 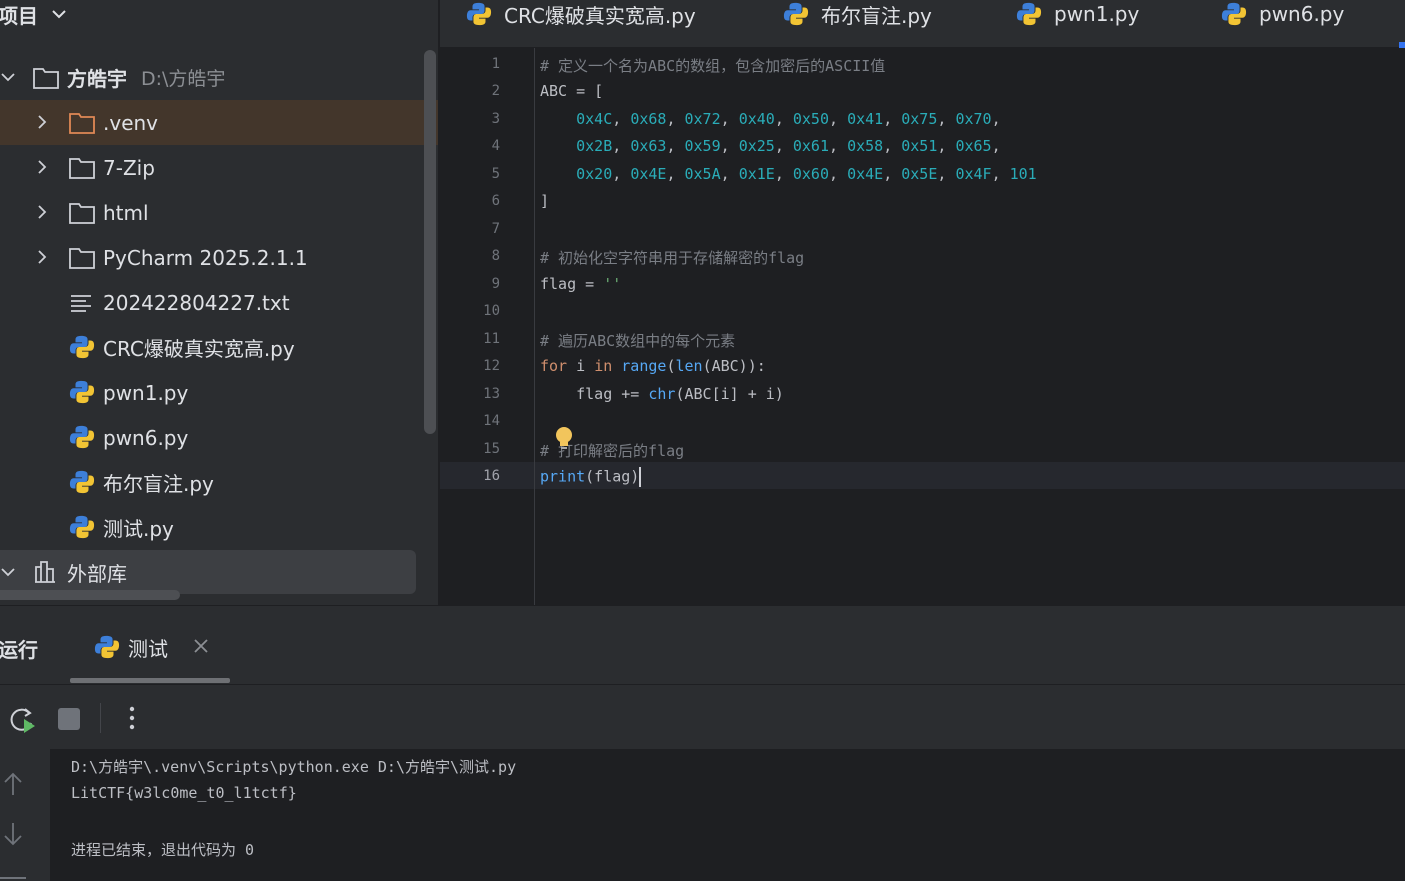 What do you see at coordinates (495, 64) in the screenshot?
I see `line-number: 1` at bounding box center [495, 64].